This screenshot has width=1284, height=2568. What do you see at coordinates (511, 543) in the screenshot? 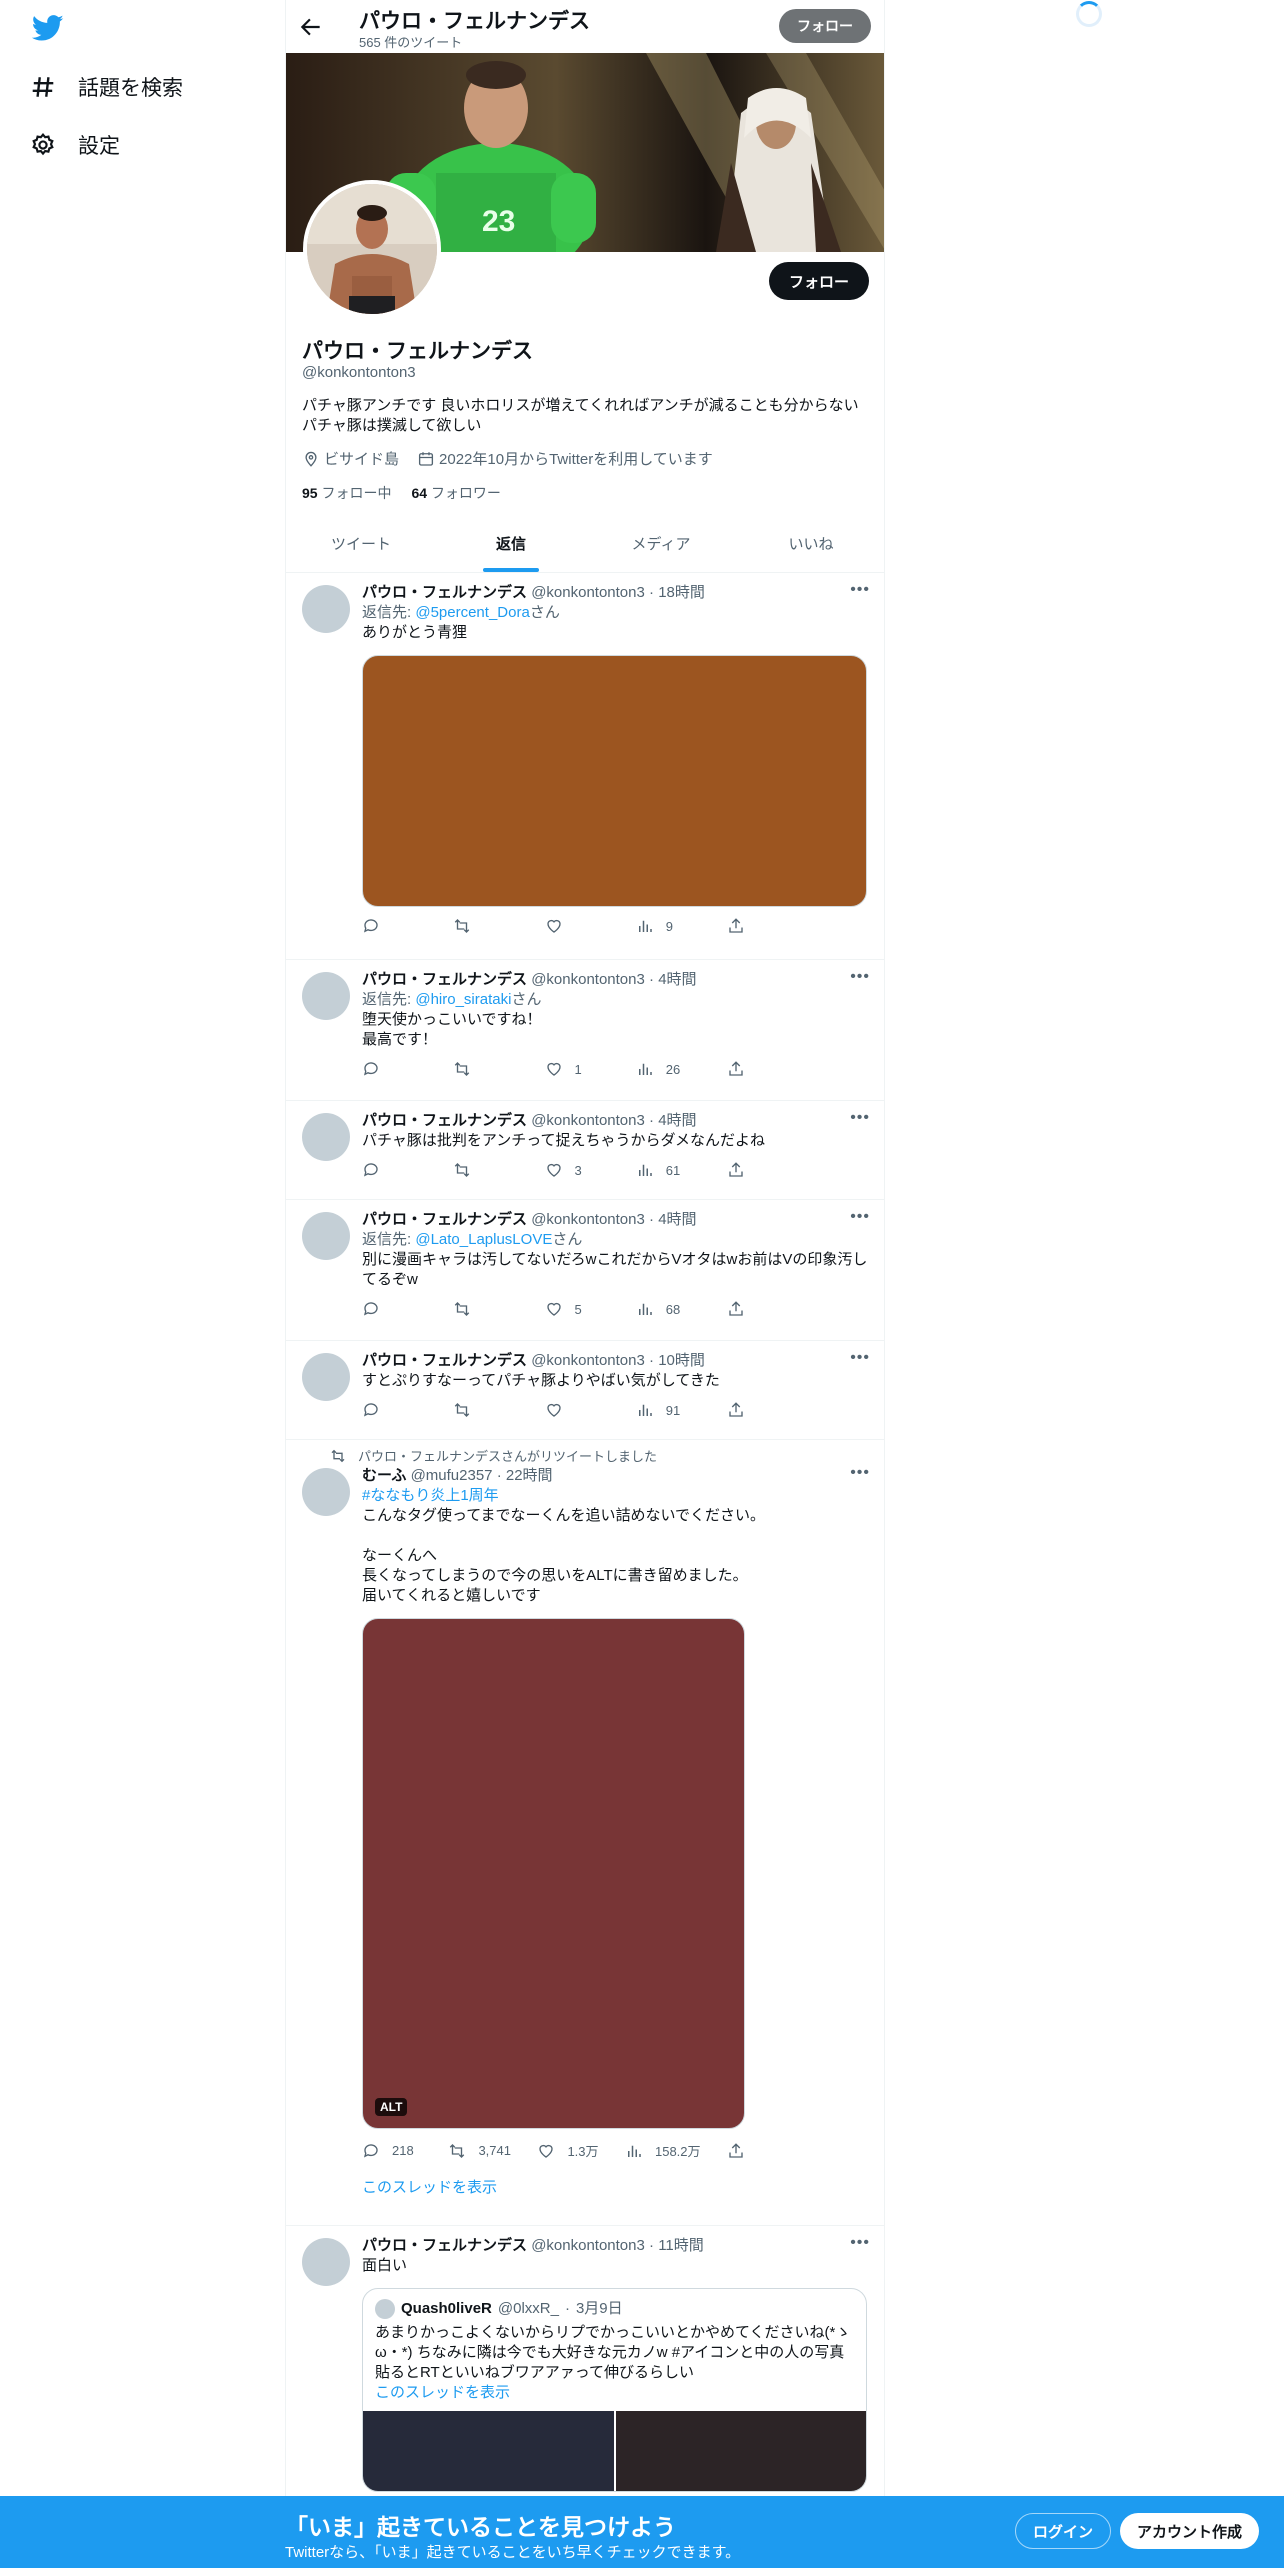
I see `tab-replies: 返信` at bounding box center [511, 543].